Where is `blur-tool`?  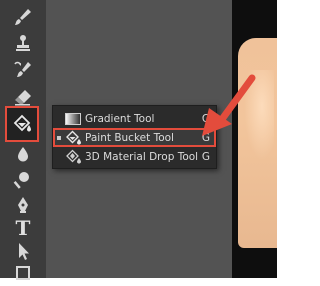
blur-tool is located at coordinates (23, 154).